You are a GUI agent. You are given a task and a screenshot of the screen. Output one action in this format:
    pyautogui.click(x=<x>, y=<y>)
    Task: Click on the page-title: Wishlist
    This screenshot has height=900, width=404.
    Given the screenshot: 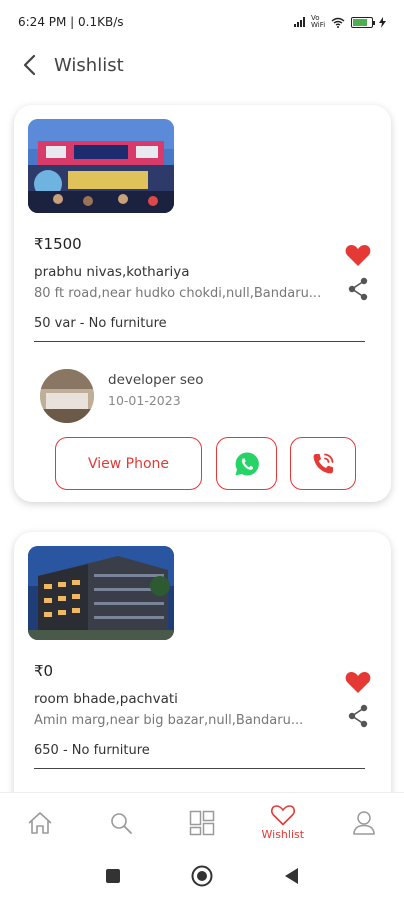 What is the action you would take?
    pyautogui.click(x=89, y=65)
    